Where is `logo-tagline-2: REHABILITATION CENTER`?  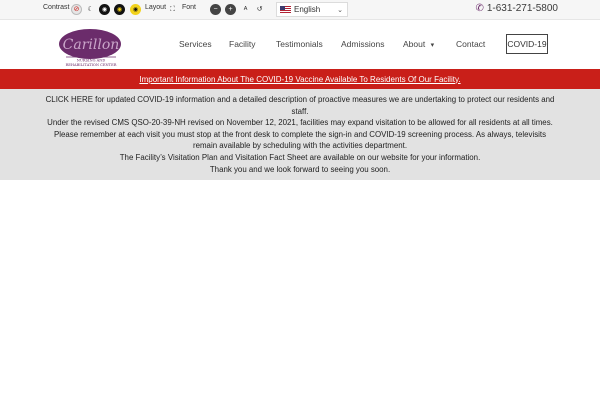
logo-tagline-2: REHABILITATION CENTER is located at coordinates (91, 65).